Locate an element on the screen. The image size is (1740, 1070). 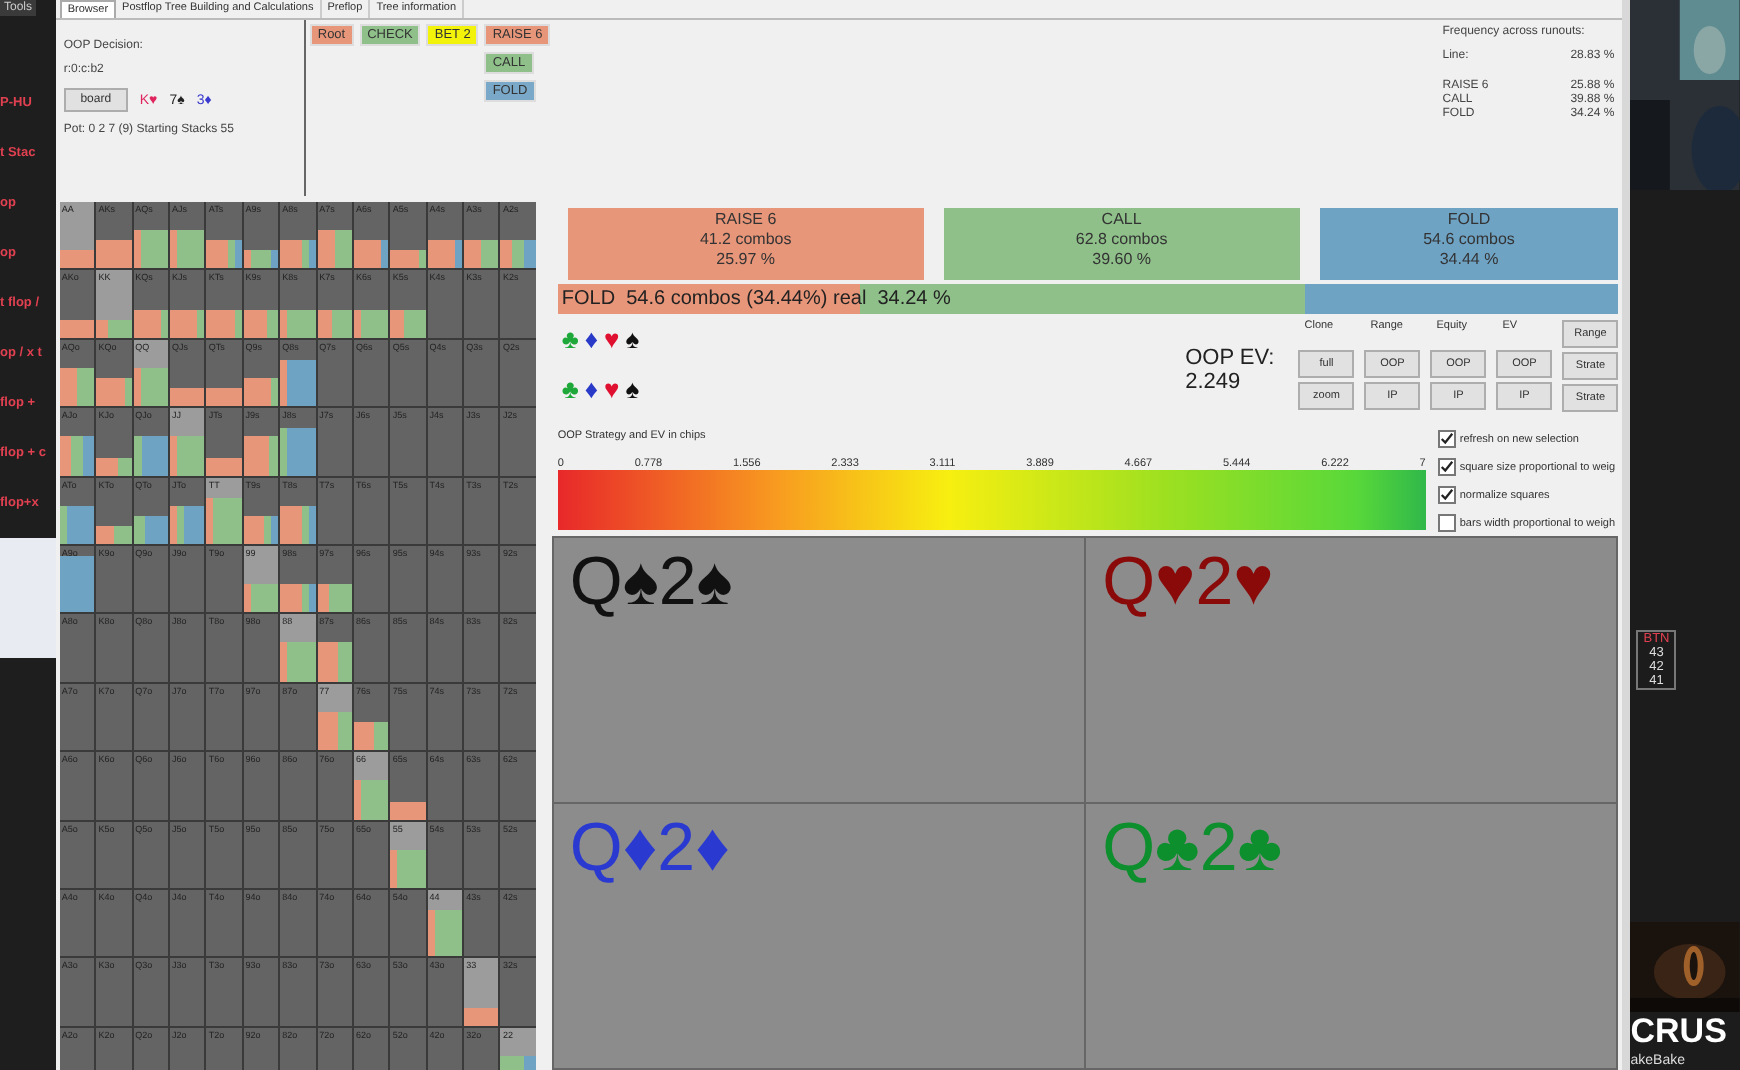
runout-label: Q♥2♥ is located at coordinates (1188, 582).